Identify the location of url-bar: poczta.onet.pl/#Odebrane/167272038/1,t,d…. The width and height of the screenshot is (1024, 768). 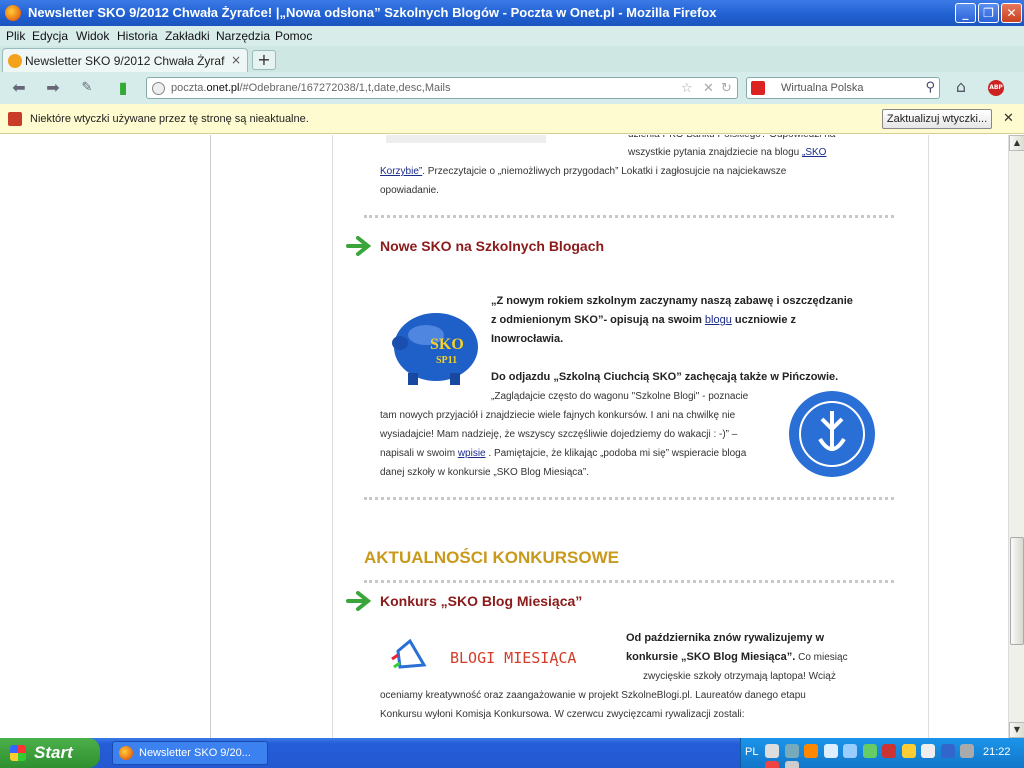
(442, 88).